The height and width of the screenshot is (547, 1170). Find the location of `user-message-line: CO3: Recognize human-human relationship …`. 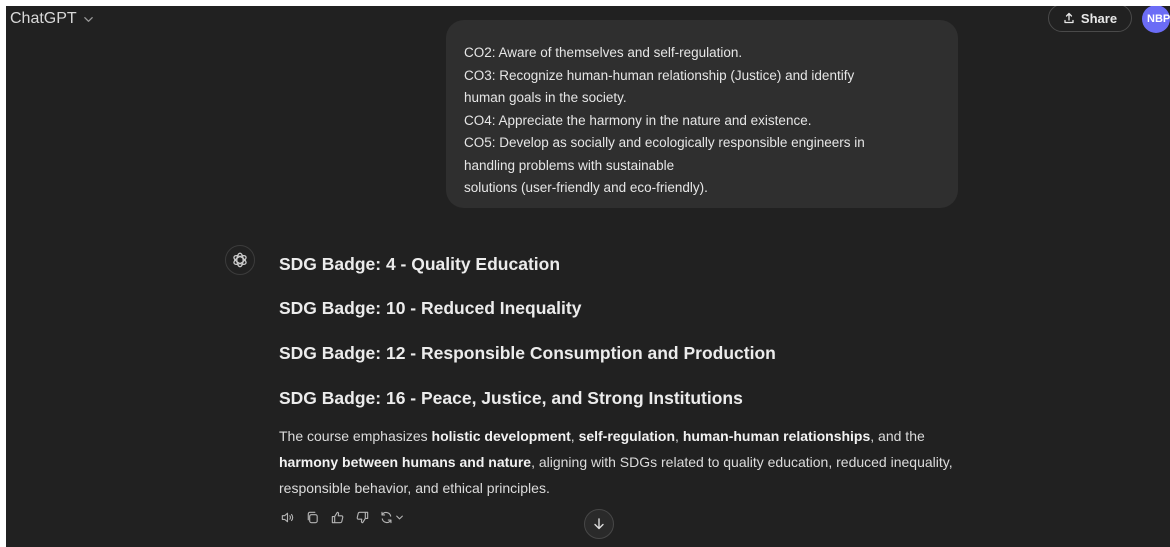

user-message-line: CO3: Recognize human-human relationship … is located at coordinates (659, 75).